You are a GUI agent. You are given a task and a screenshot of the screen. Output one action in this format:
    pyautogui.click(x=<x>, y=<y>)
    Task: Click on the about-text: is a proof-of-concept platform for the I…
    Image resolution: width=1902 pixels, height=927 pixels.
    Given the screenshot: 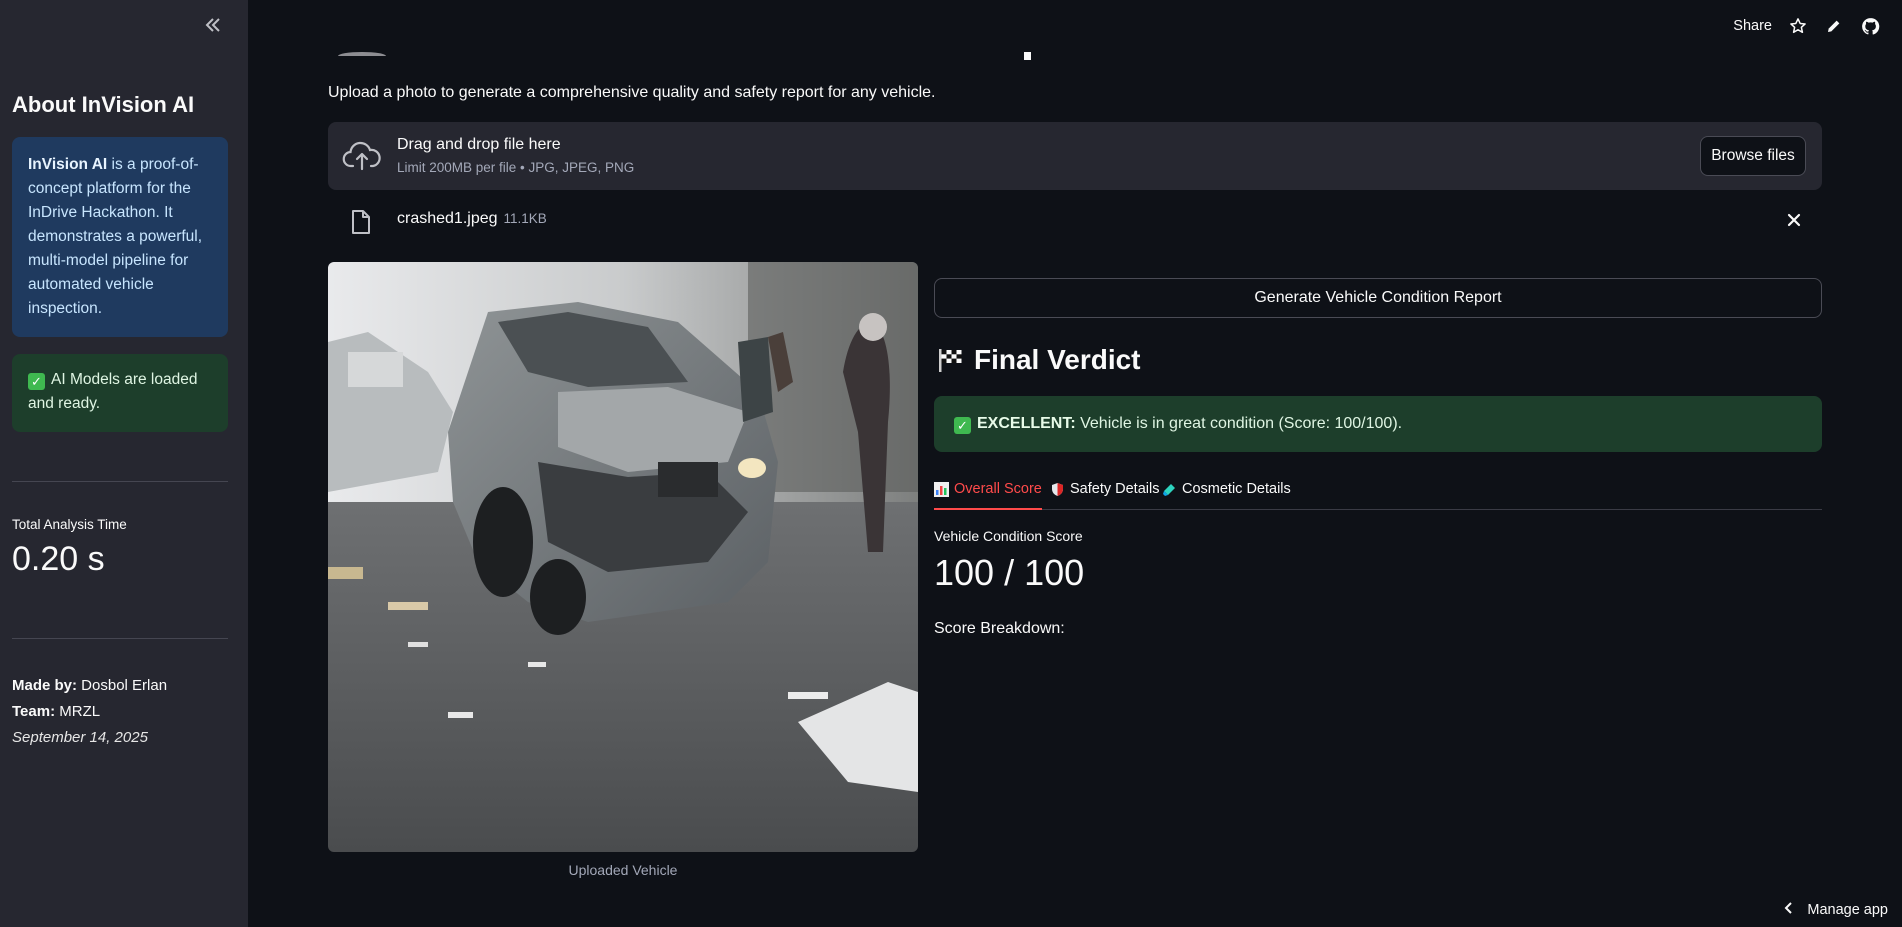 What is the action you would take?
    pyautogui.click(x=115, y=236)
    